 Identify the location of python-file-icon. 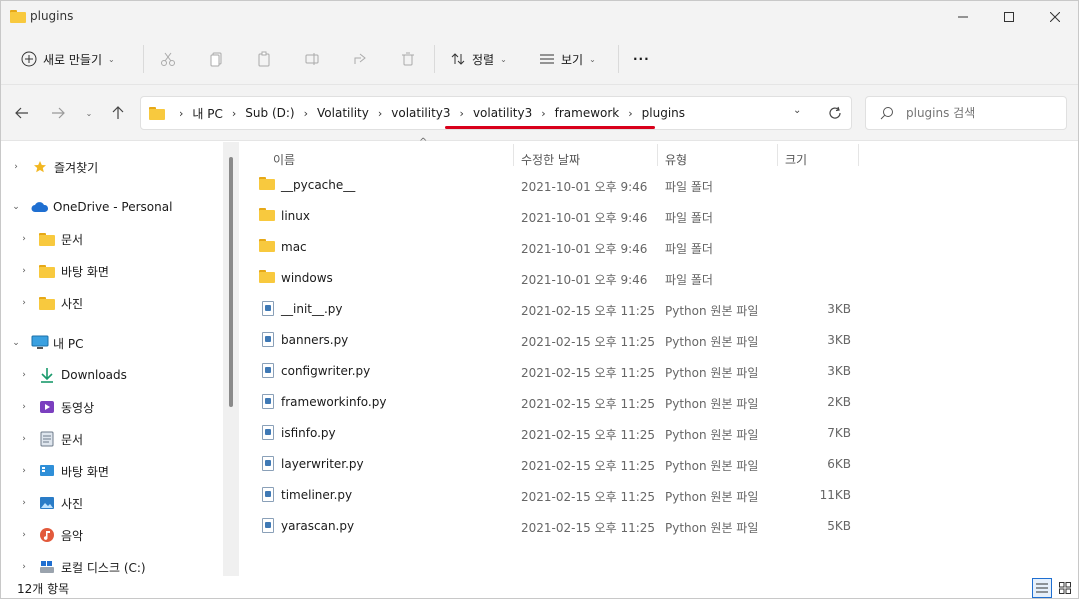
(271, 433).